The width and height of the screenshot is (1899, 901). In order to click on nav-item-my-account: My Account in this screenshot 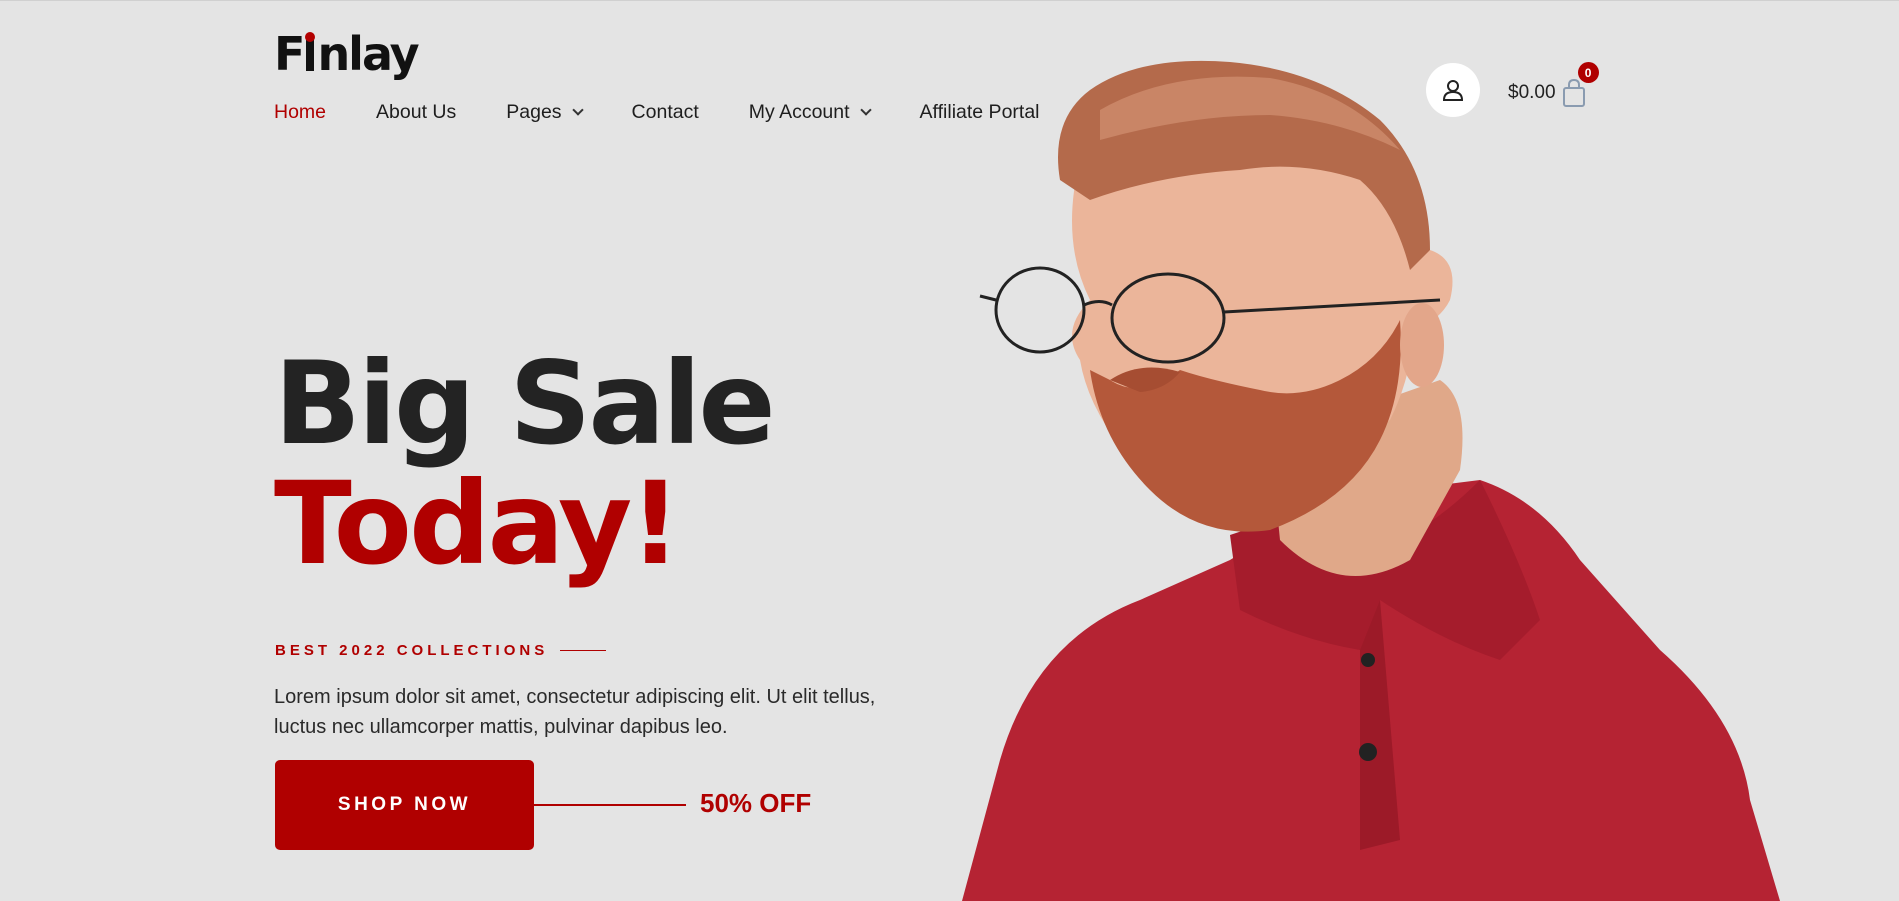, I will do `click(810, 112)`.